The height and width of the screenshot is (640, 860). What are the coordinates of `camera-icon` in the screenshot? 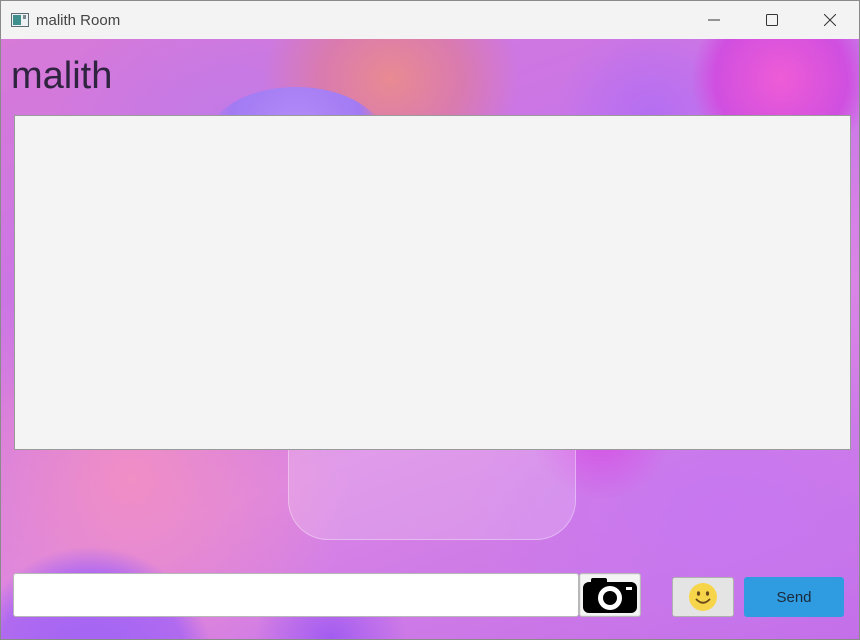 It's located at (610, 595).